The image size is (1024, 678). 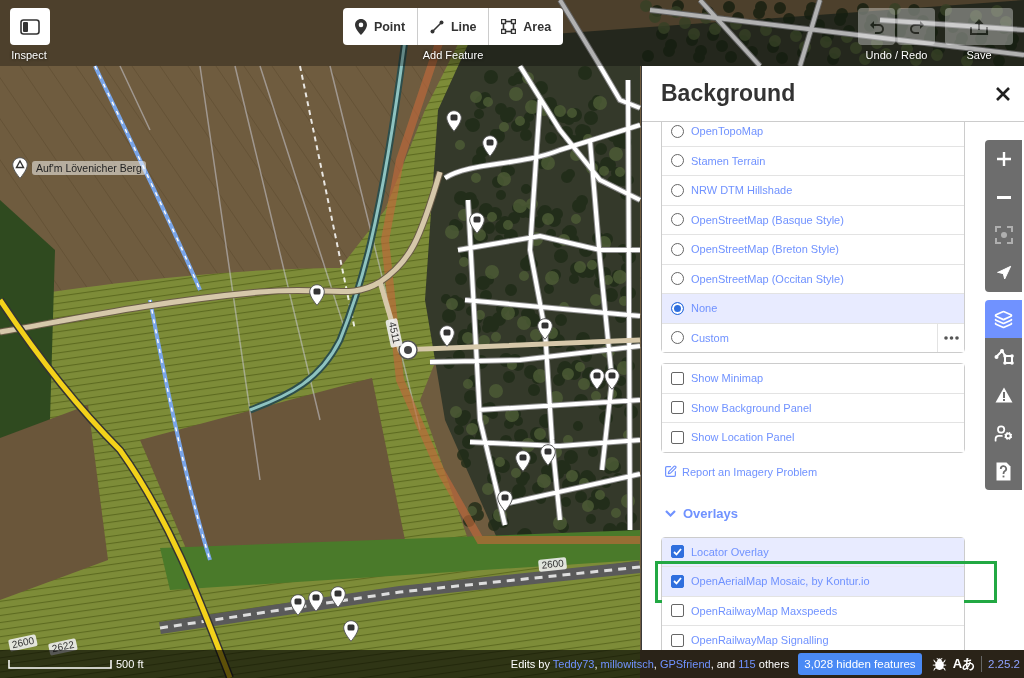 I want to click on map-data-icon, so click(x=1003, y=357).